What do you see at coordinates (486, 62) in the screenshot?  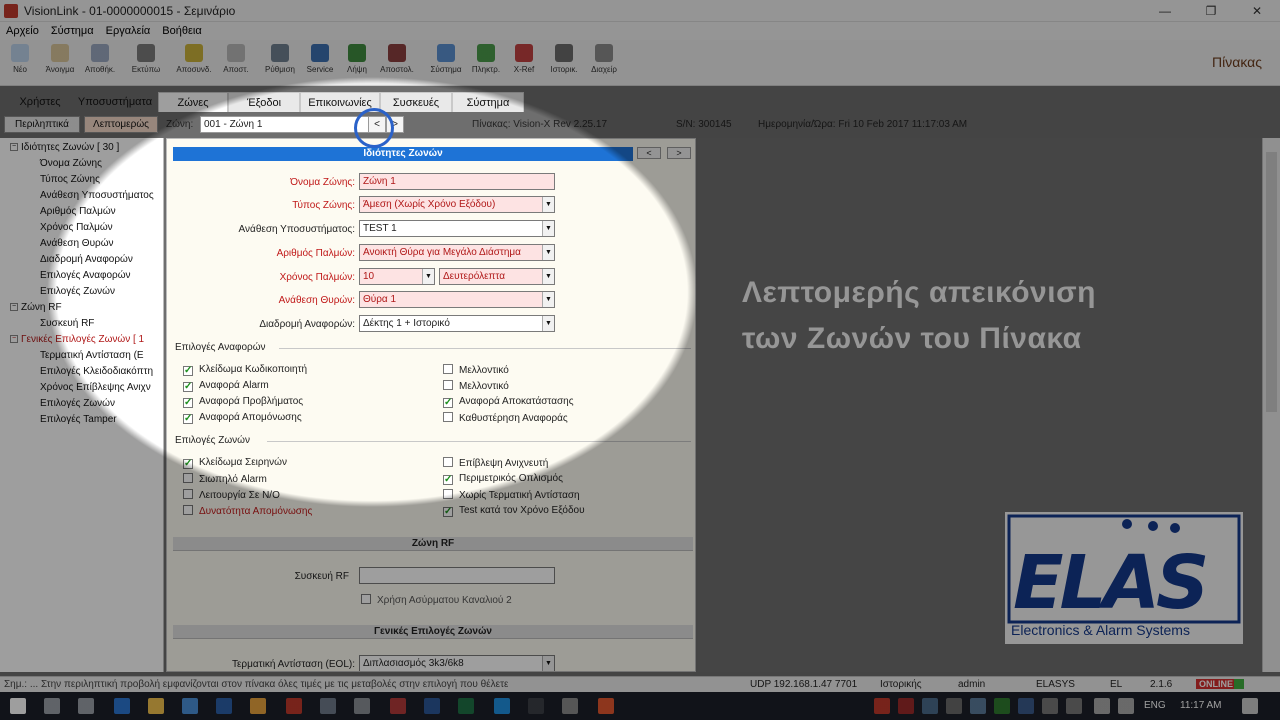 I see `tb-keypad-button: Πληκτρ.` at bounding box center [486, 62].